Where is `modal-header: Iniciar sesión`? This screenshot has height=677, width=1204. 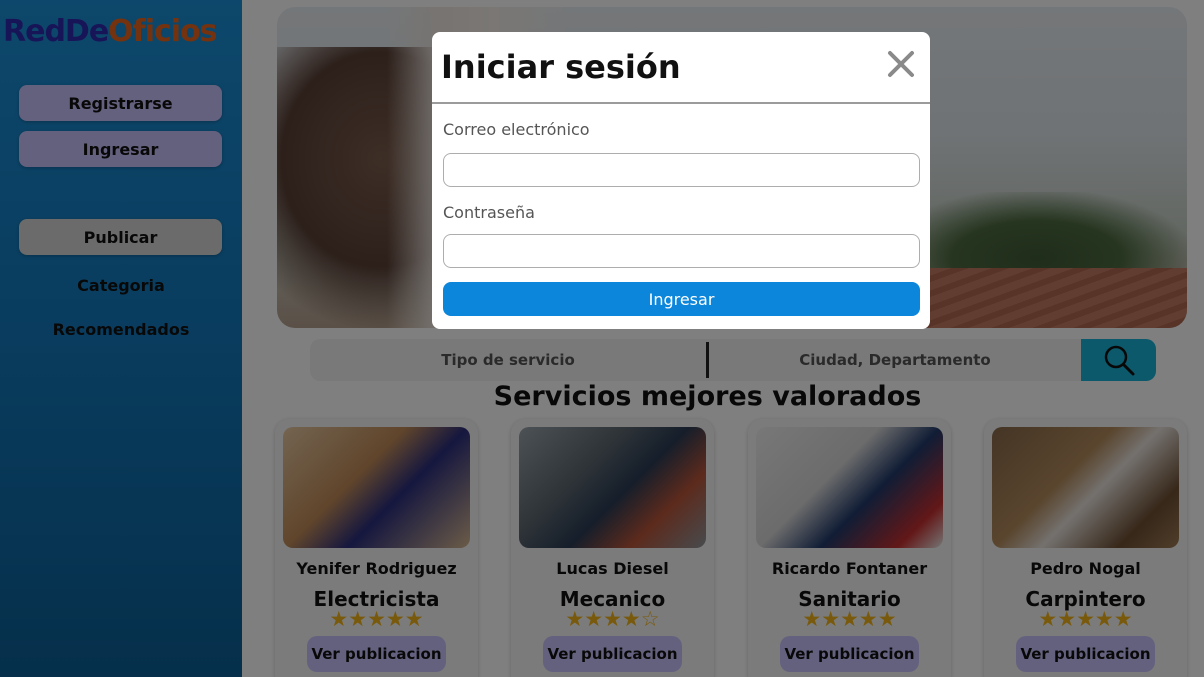 modal-header: Iniciar sesión is located at coordinates (681, 68).